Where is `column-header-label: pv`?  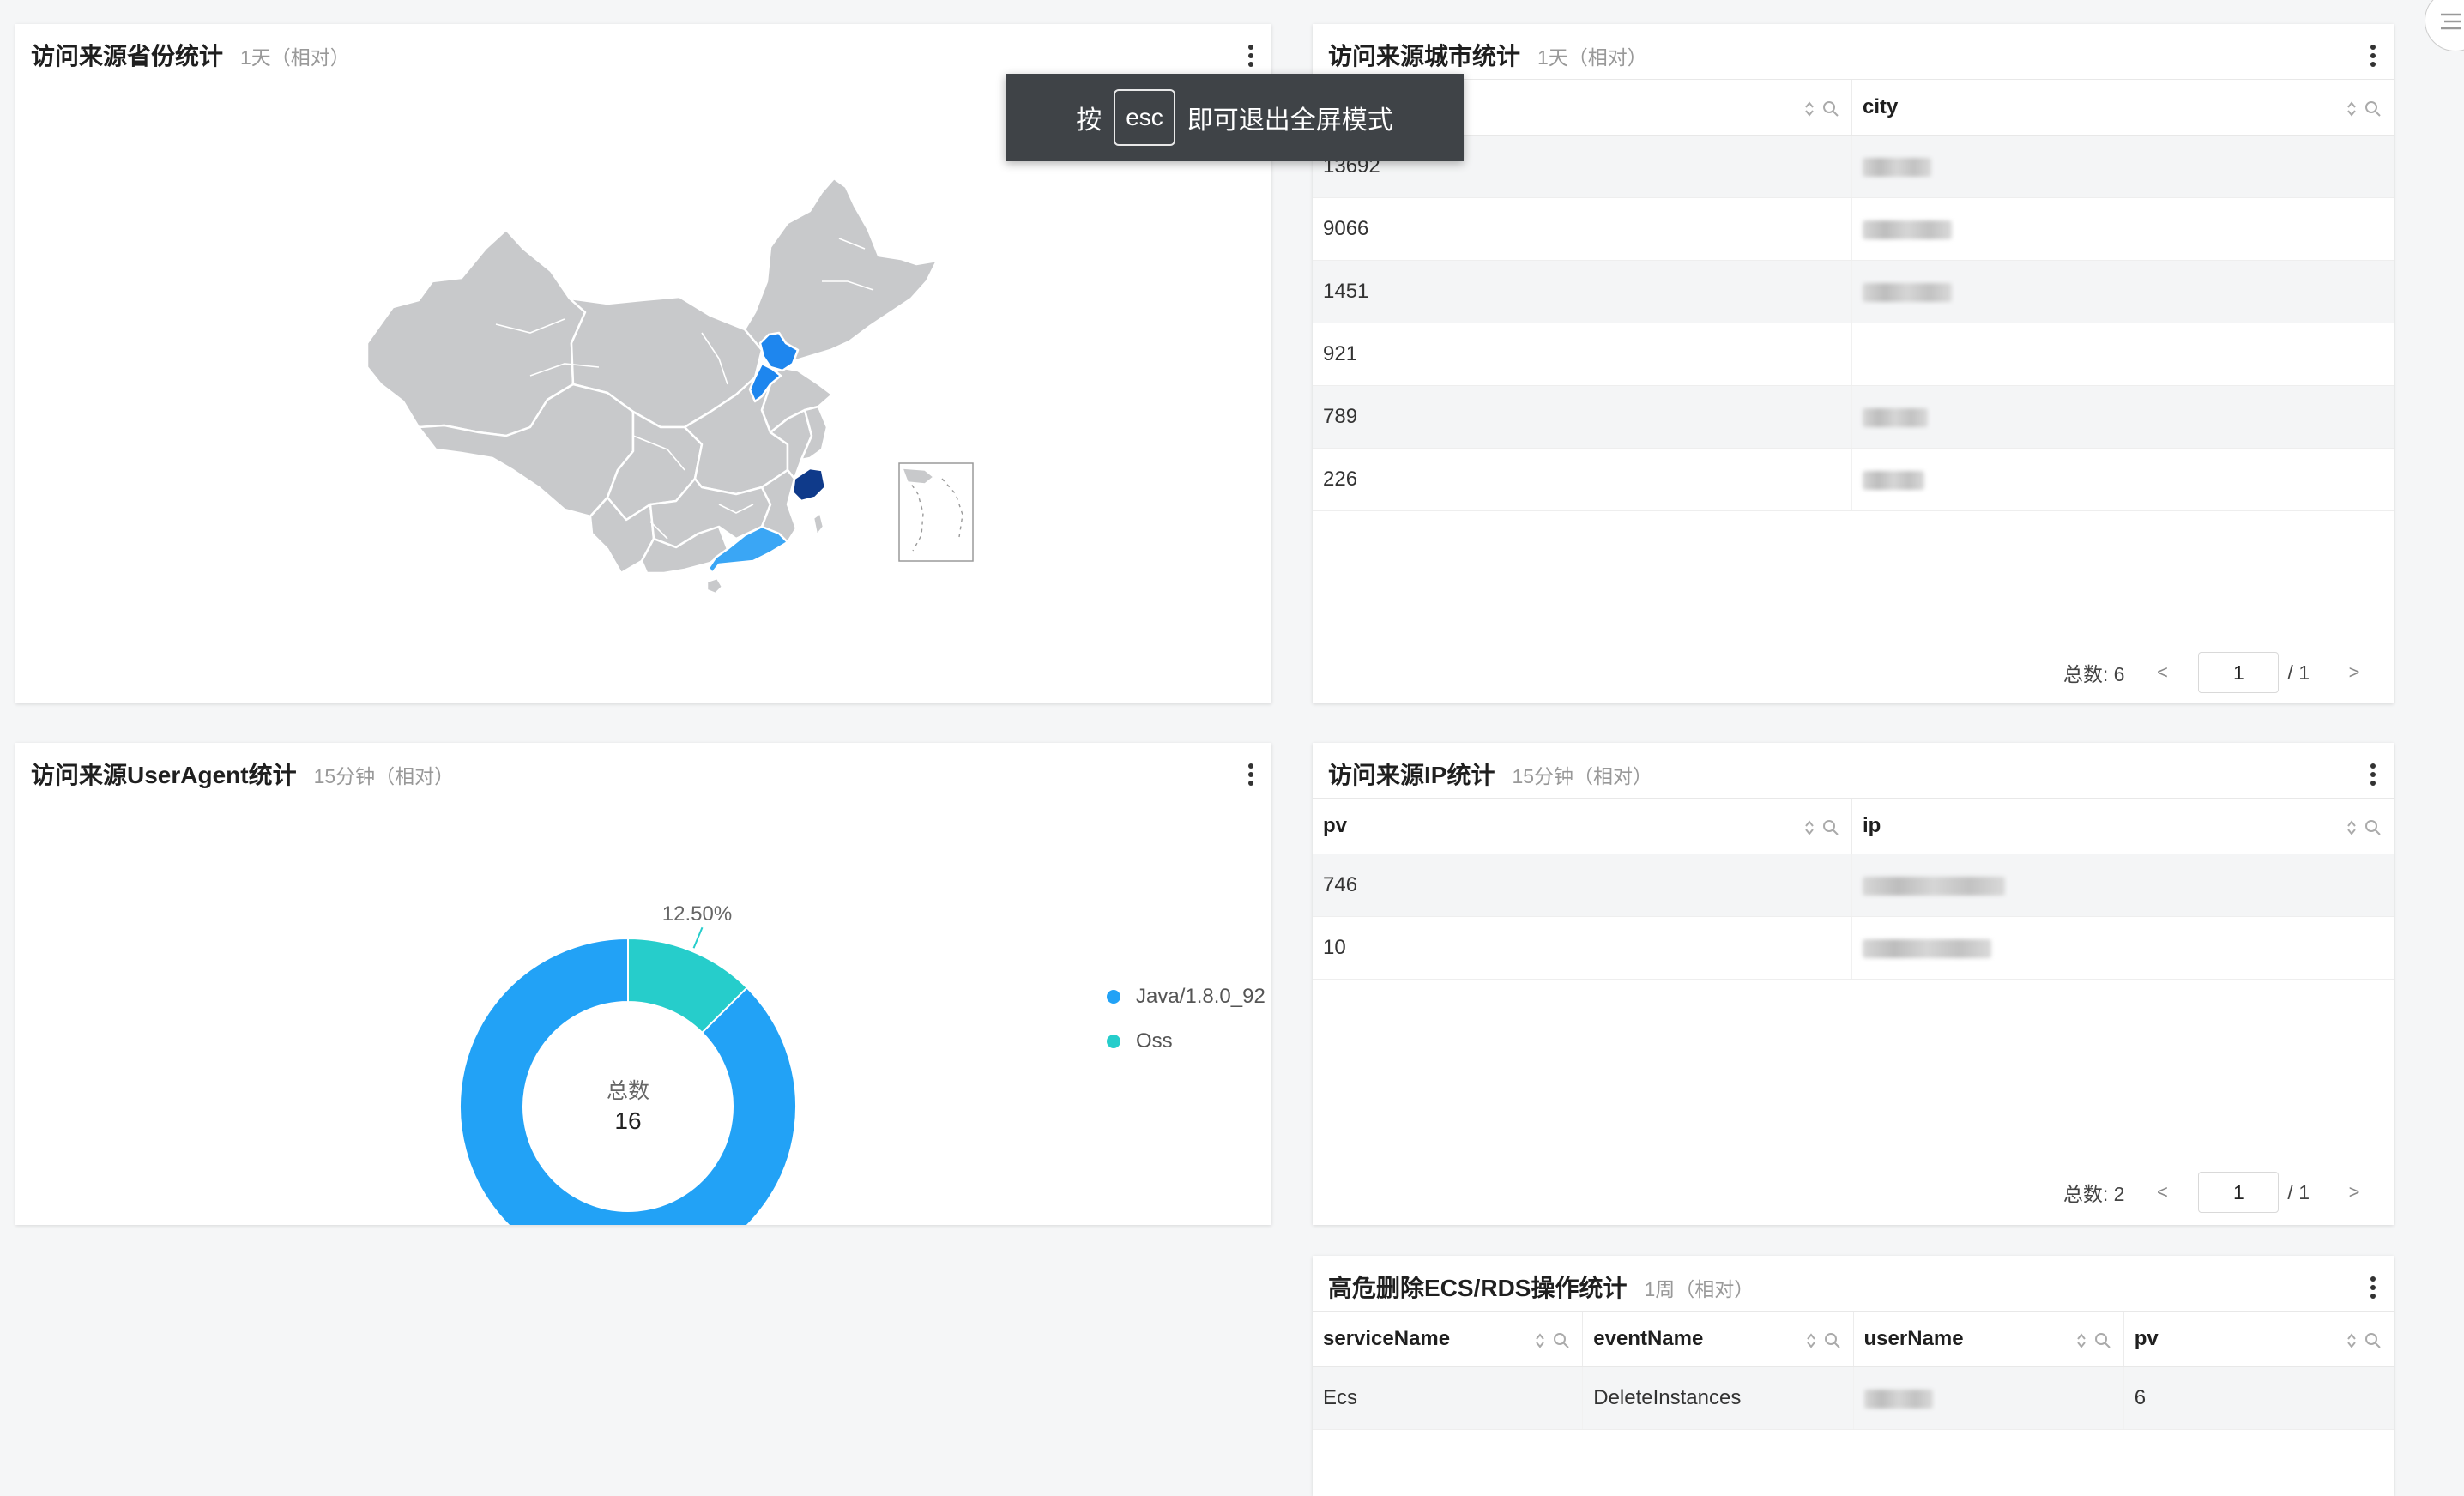 column-header-label: pv is located at coordinates (1335, 825).